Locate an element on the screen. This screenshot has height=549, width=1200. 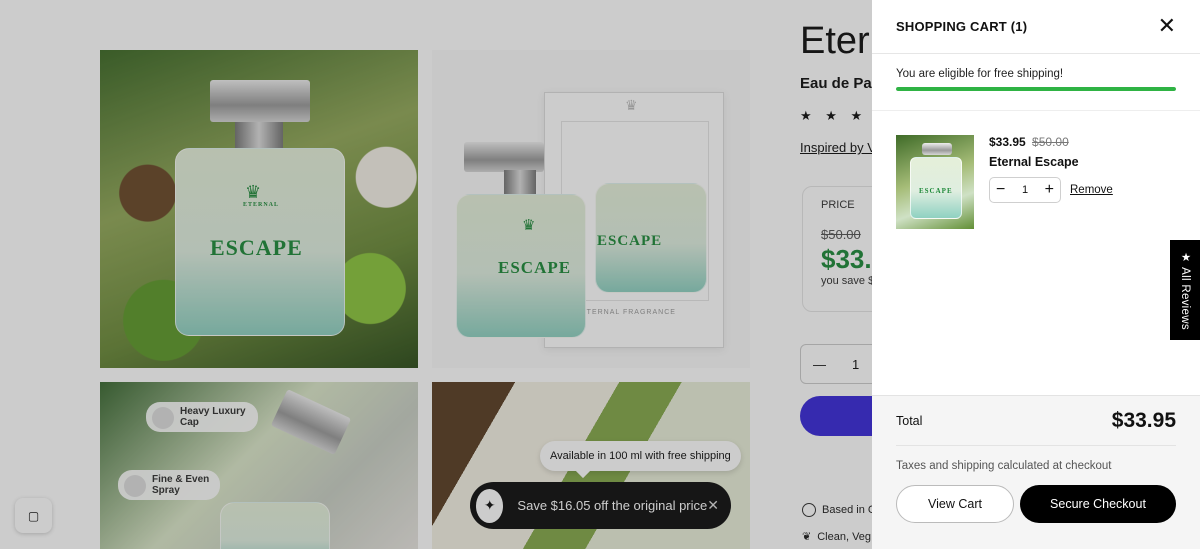
quantity-value: 1 is located at coordinates (1025, 190).